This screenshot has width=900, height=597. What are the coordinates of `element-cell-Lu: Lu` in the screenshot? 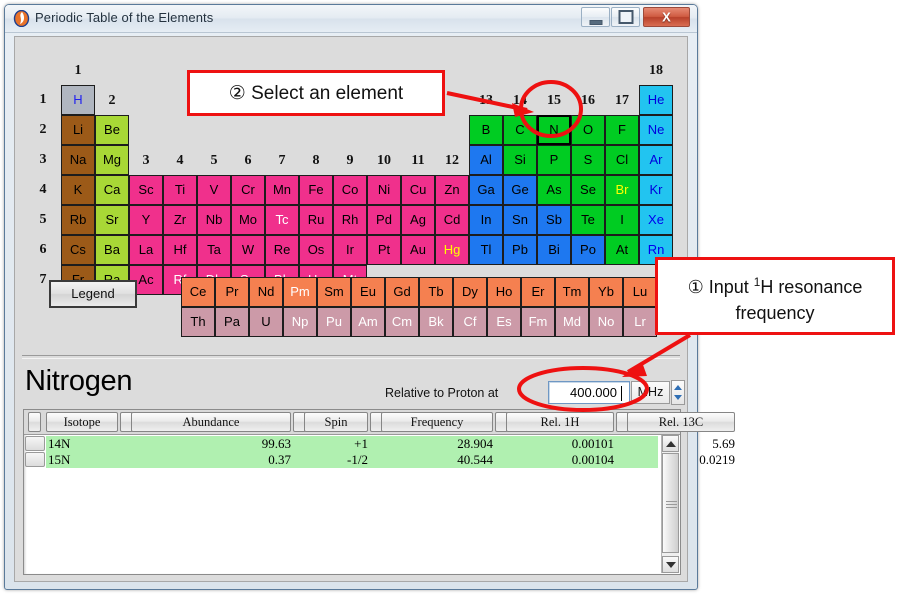 It's located at (640, 292).